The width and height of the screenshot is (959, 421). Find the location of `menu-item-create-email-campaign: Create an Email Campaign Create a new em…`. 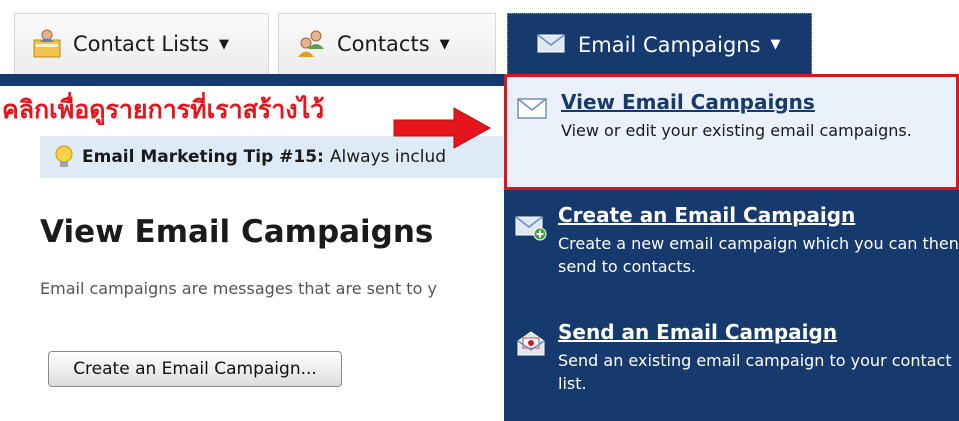

menu-item-create-email-campaign: Create an Email Campaign Create a new em… is located at coordinates (731, 250).